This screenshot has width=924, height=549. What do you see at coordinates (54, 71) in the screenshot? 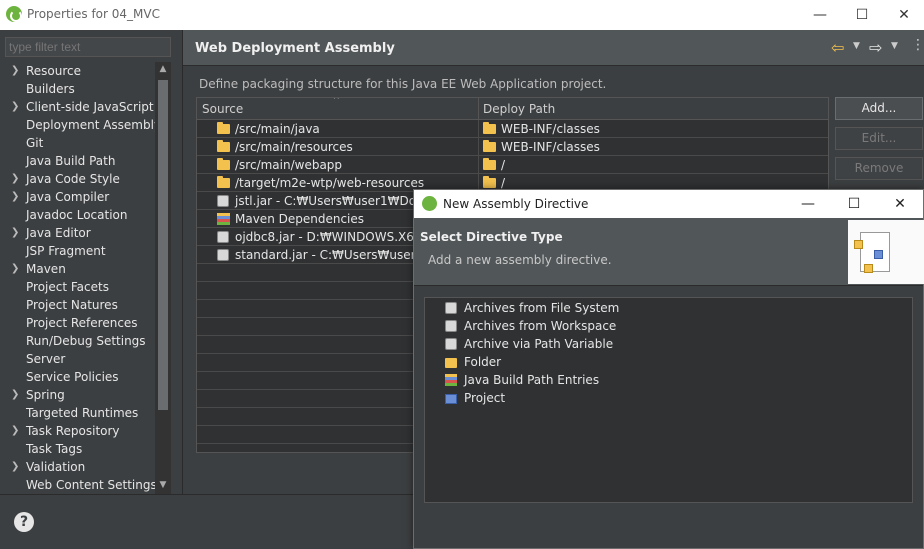
I see `tree-item-label: Resource` at bounding box center [54, 71].